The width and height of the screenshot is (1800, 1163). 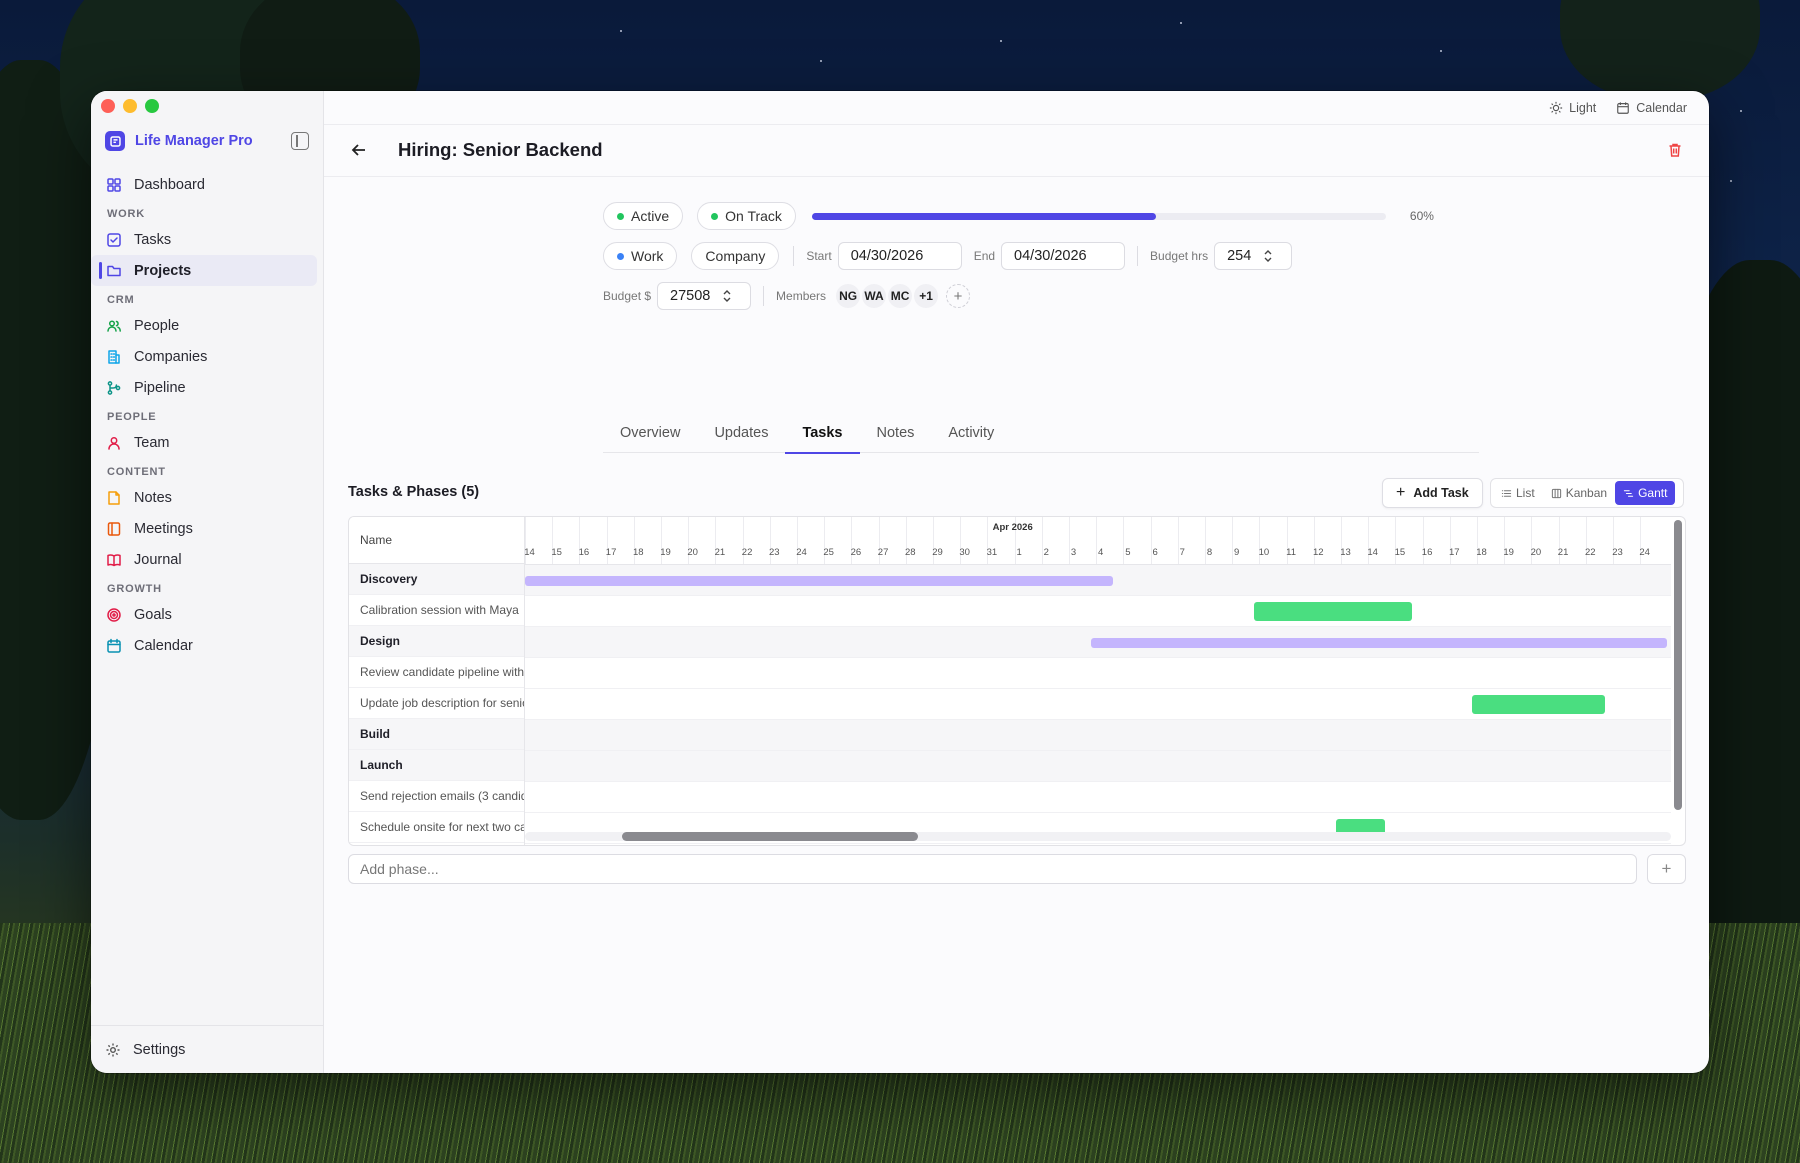 I want to click on day-tick-label: 8, so click(x=1209, y=552).